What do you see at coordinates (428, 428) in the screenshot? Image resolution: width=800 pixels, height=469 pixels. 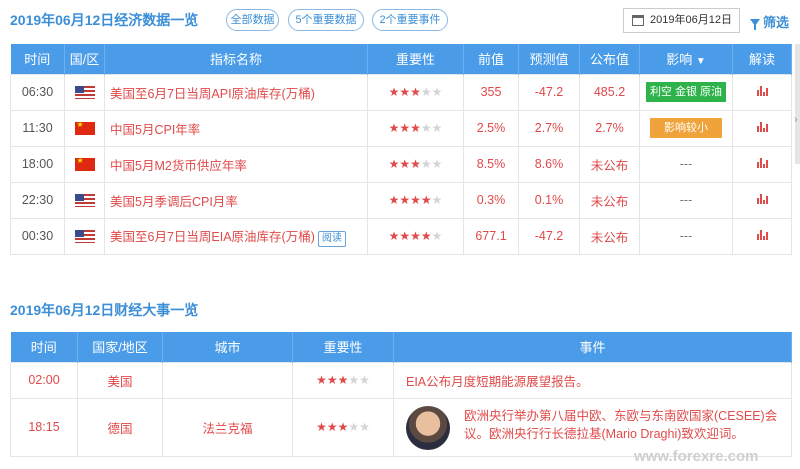 I see `speaker-avatar` at bounding box center [428, 428].